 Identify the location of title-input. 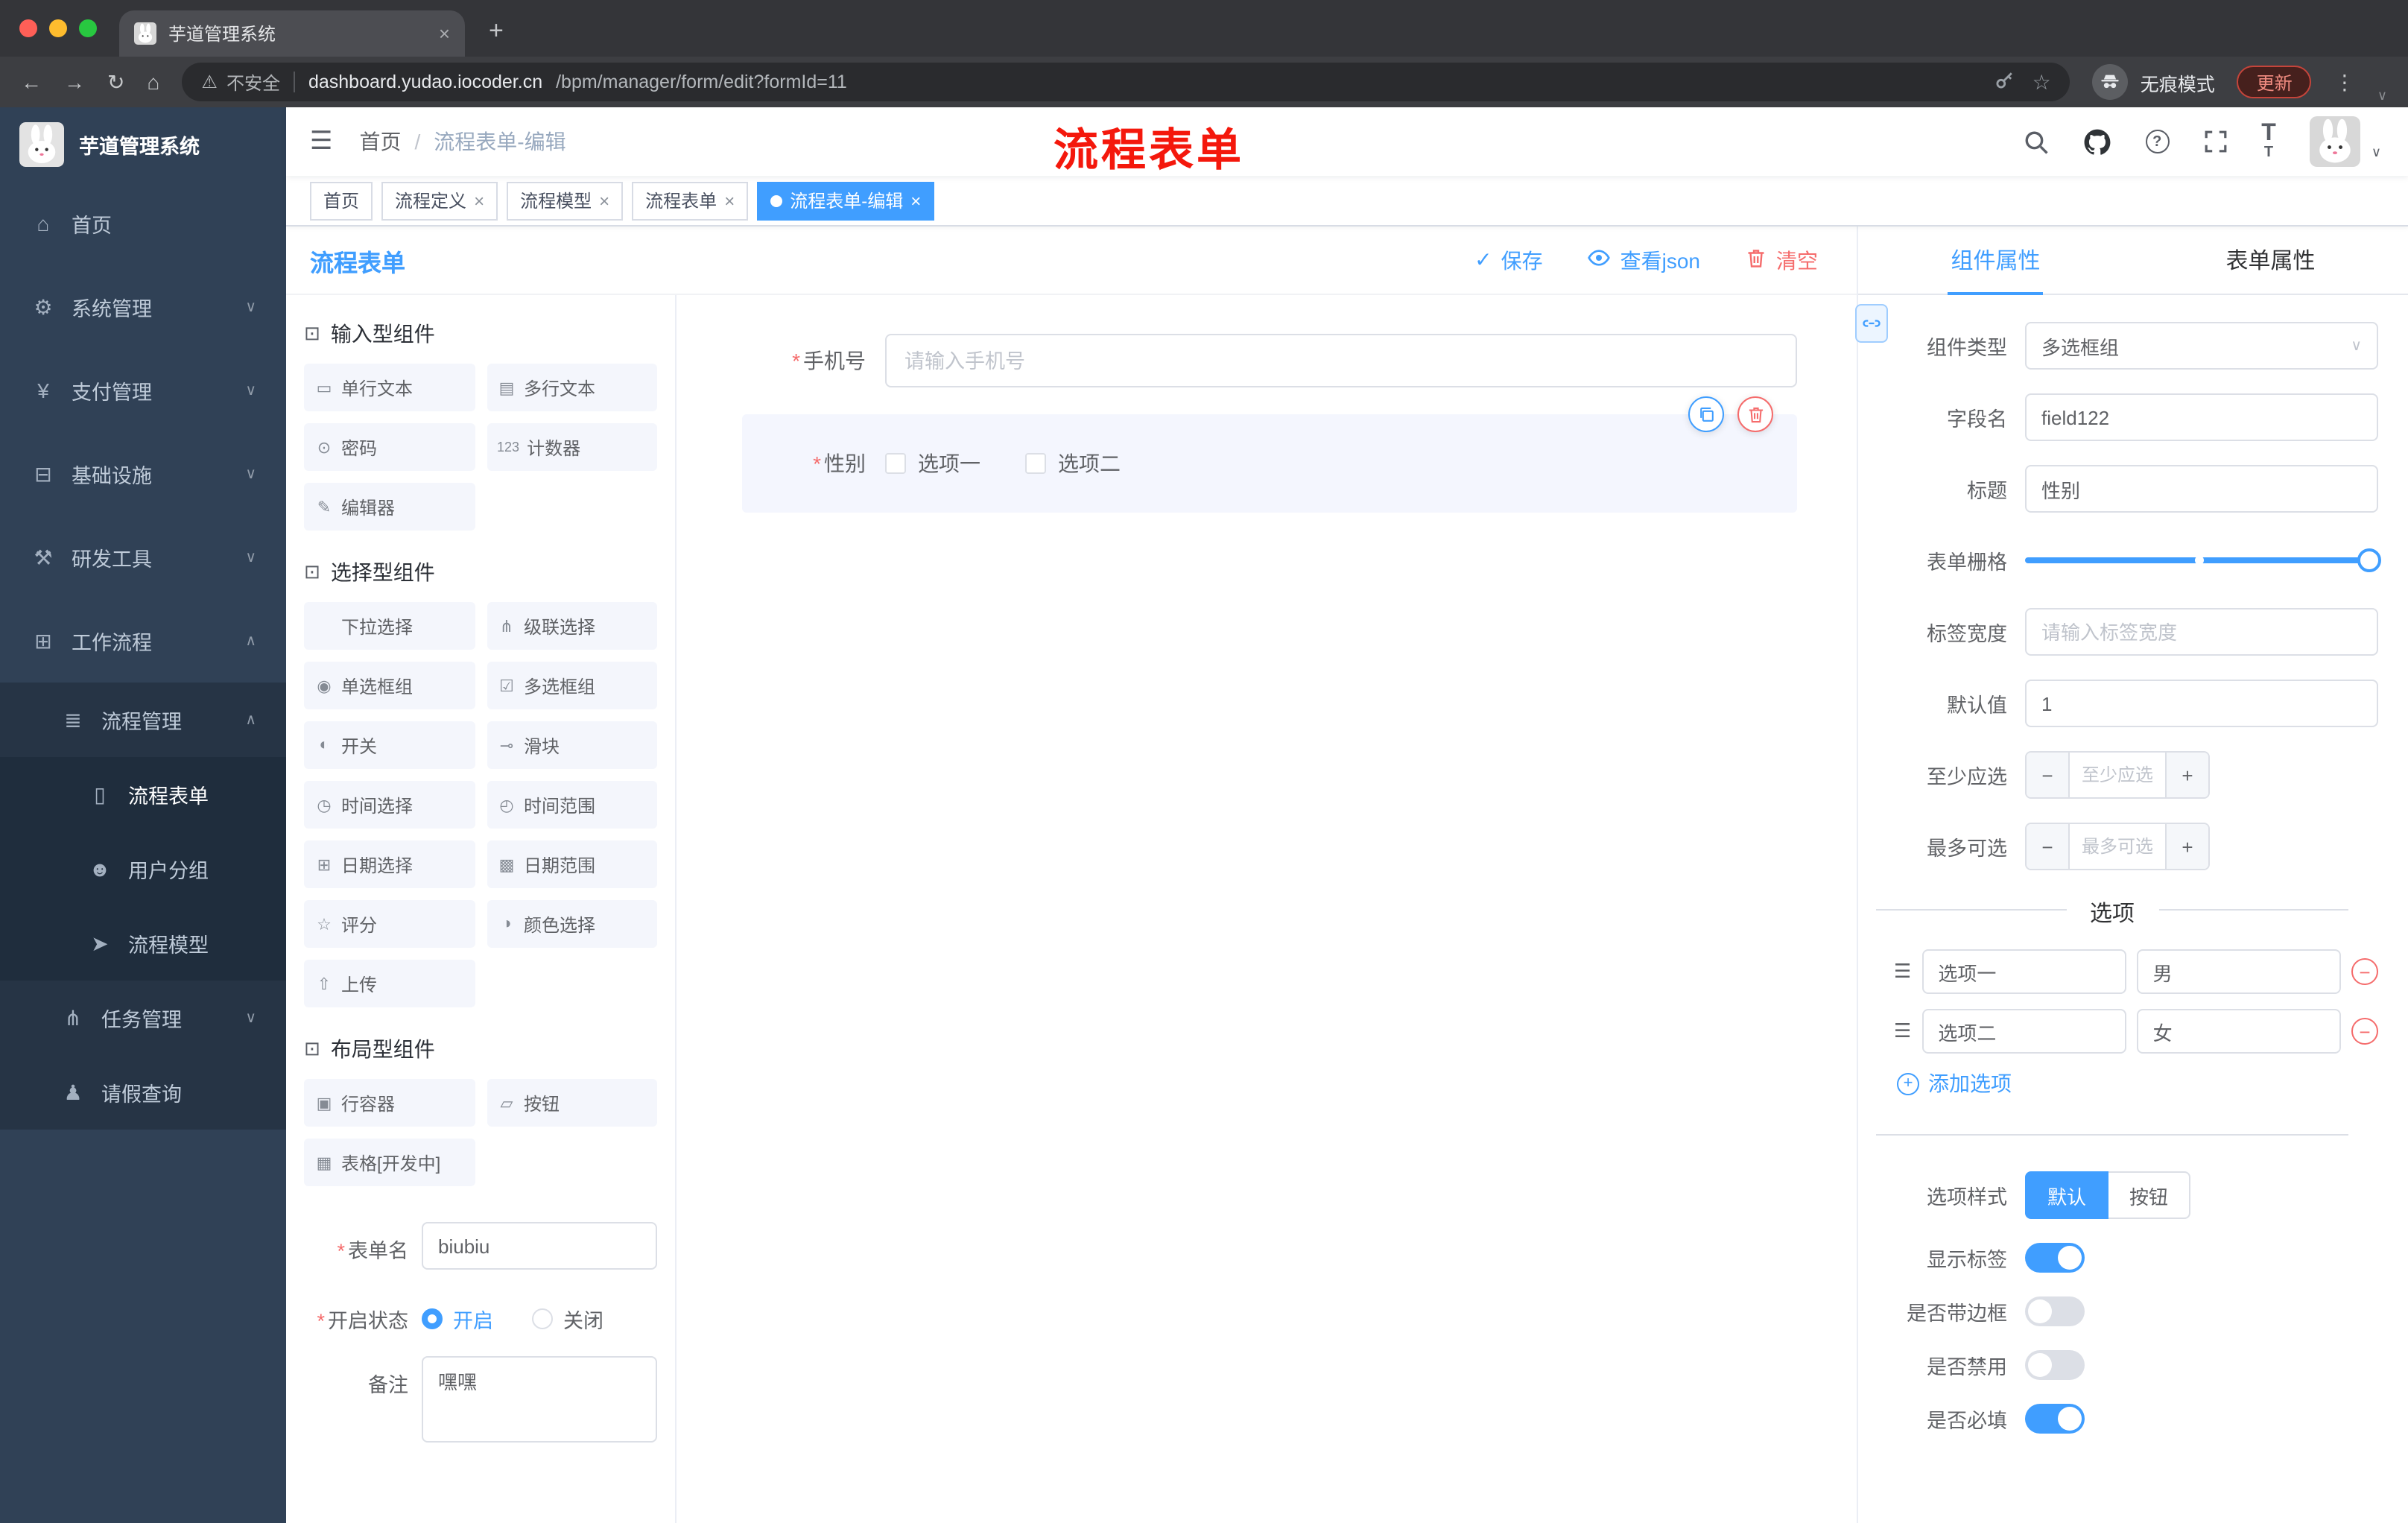
(2201, 489).